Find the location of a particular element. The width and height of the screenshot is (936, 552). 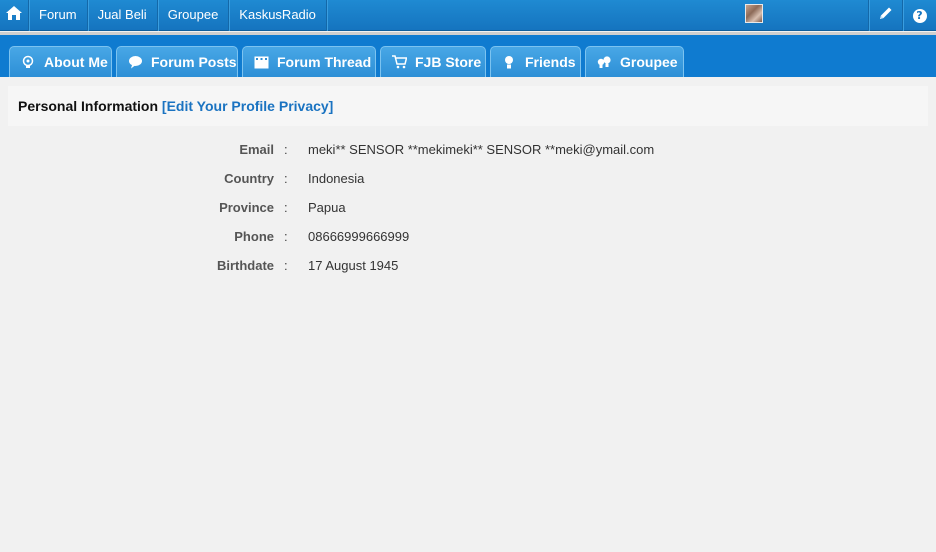

section-title: Personal Information is located at coordinates (88, 106).